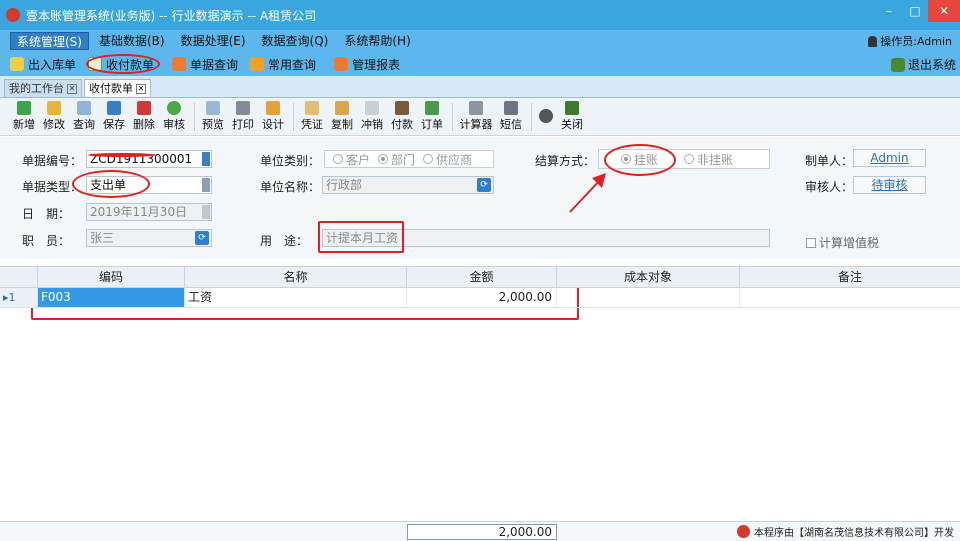  I want to click on column-cost-object: 成本对象, so click(648, 277).